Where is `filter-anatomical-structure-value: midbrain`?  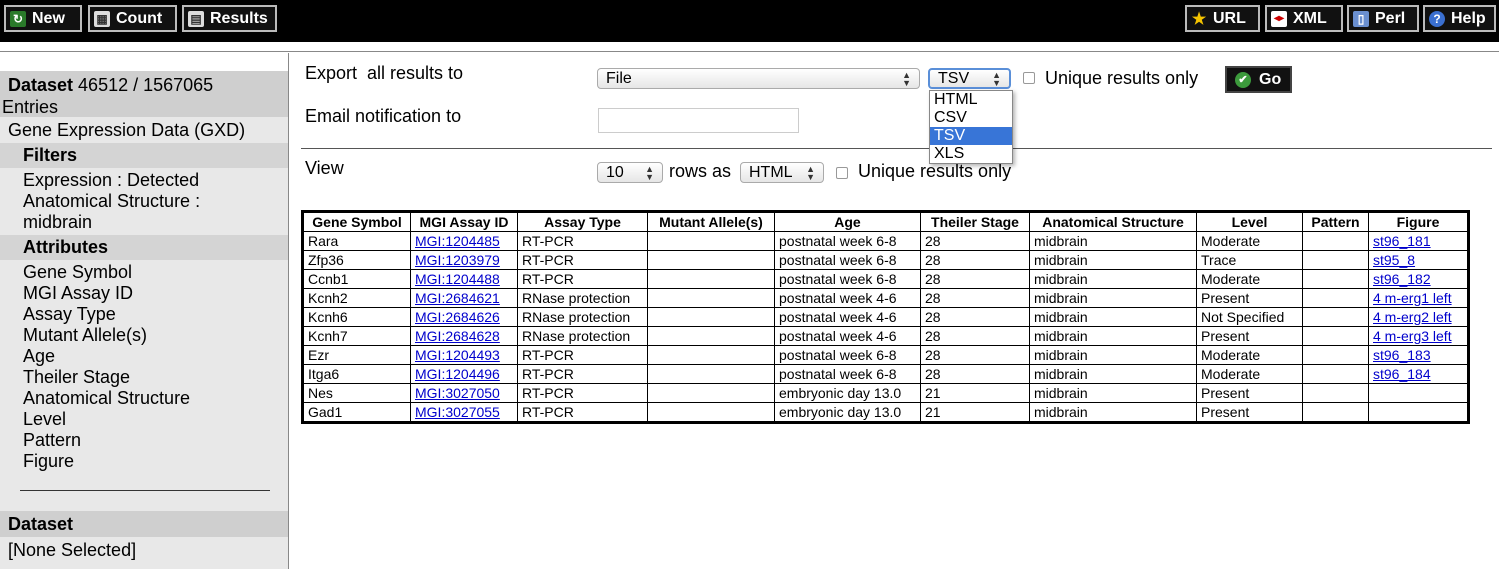
filter-anatomical-structure-value: midbrain is located at coordinates (144, 222).